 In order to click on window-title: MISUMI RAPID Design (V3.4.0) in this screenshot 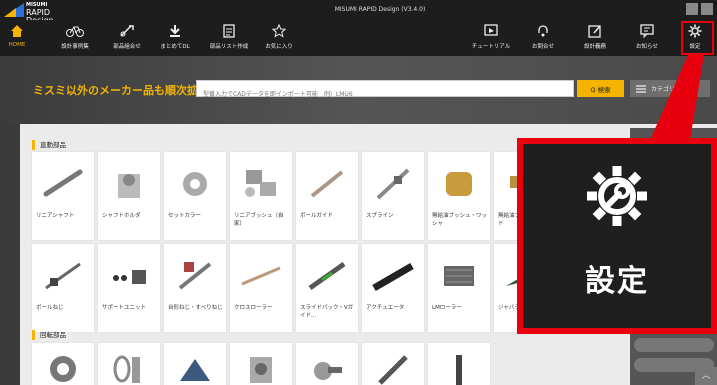, I will do `click(380, 9)`.